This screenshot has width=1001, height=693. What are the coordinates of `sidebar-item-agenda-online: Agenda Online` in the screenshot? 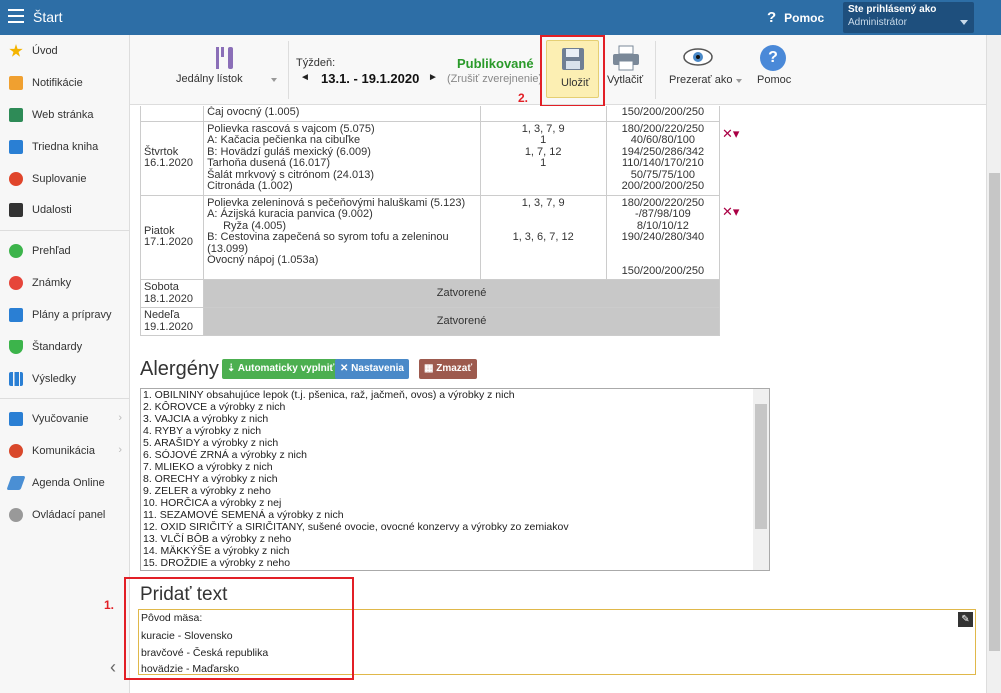 It's located at (65, 484).